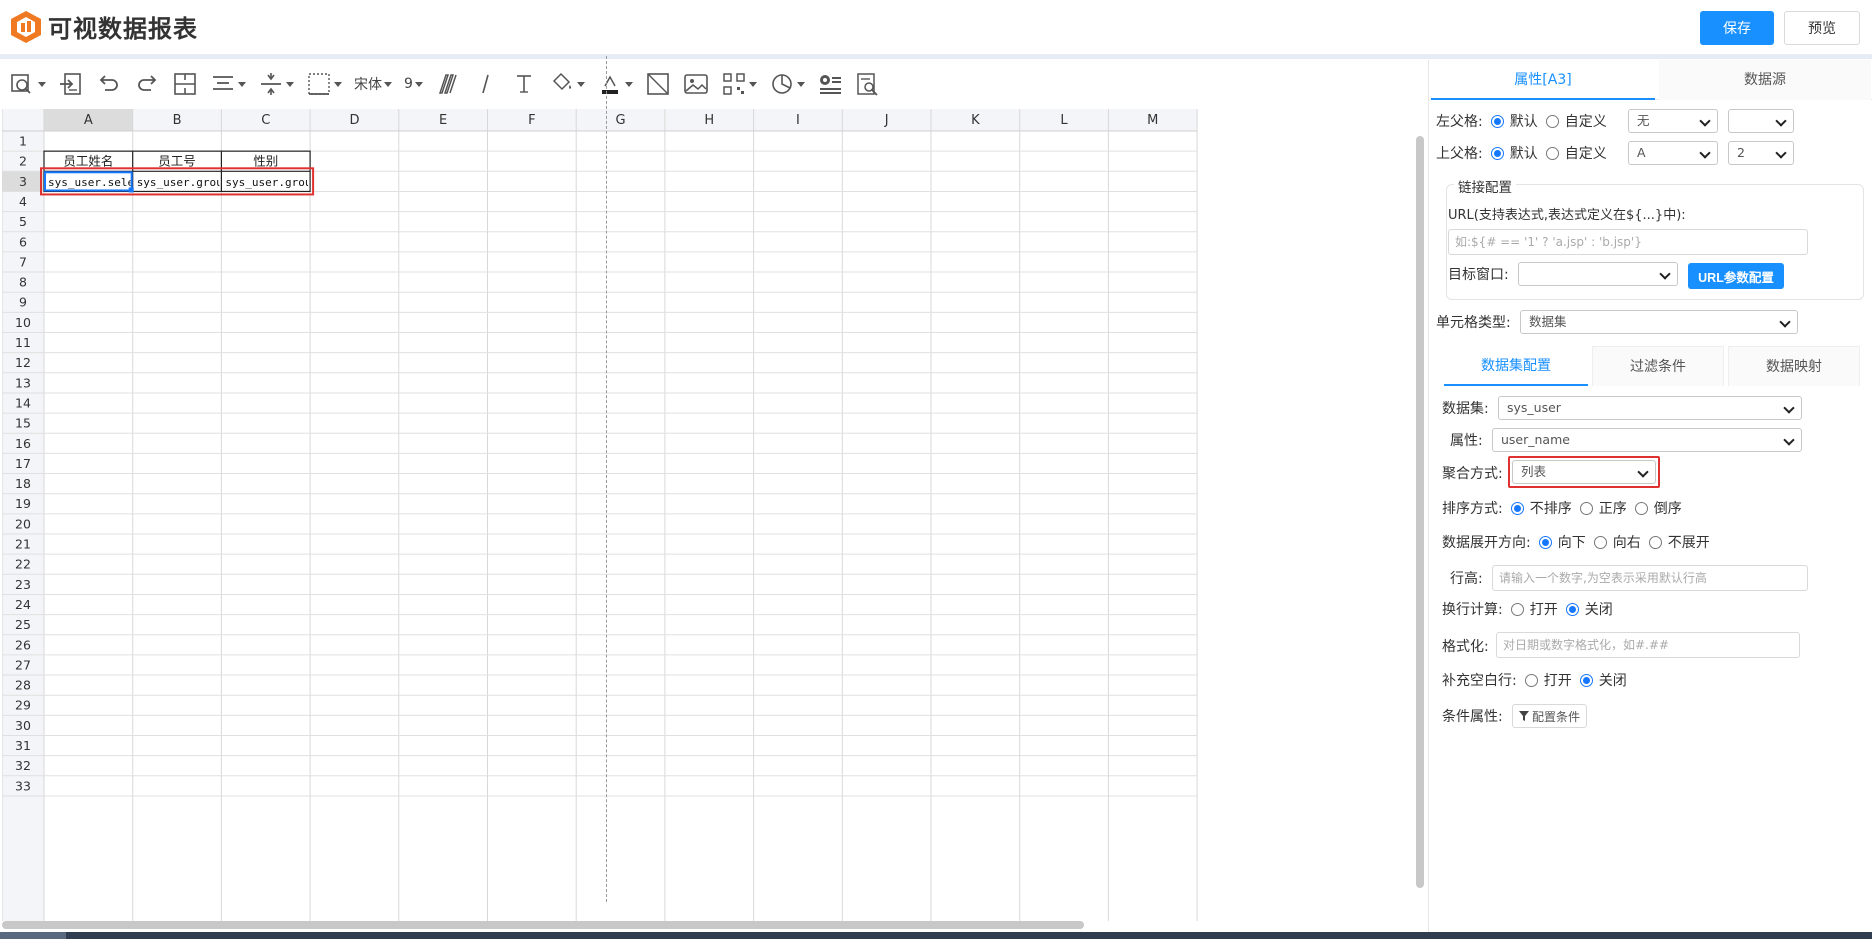  Describe the element at coordinates (88, 161) in the screenshot. I see `cell-A2: 员工姓名` at that location.